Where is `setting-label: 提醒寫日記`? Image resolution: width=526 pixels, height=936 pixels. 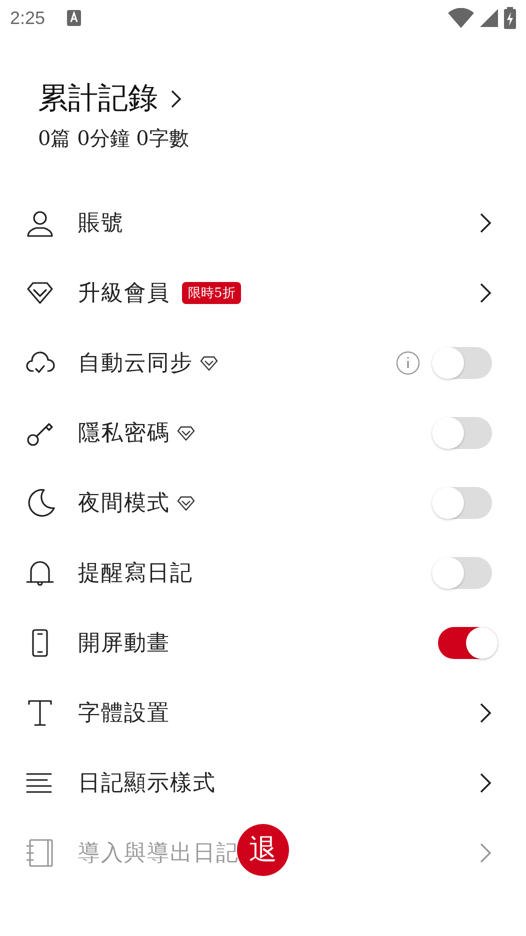 setting-label: 提醒寫日記 is located at coordinates (135, 573).